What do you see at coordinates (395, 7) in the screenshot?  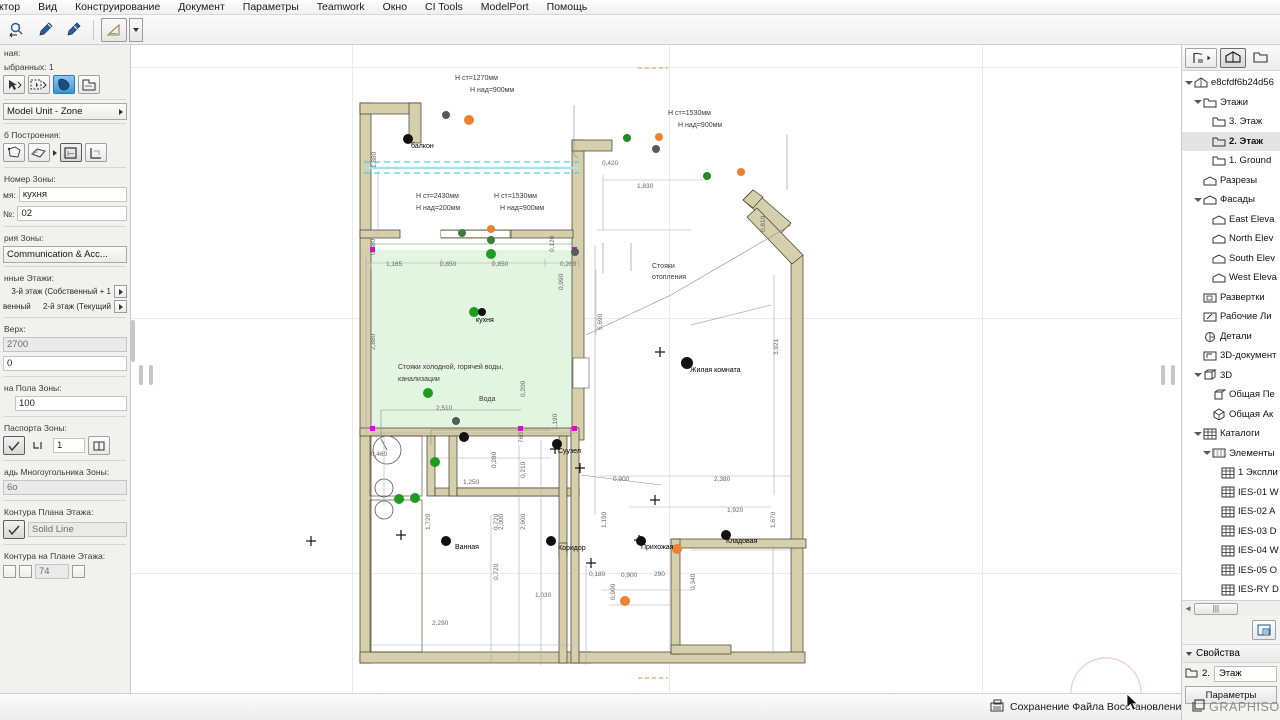 I see `menu-item-window: Окно` at bounding box center [395, 7].